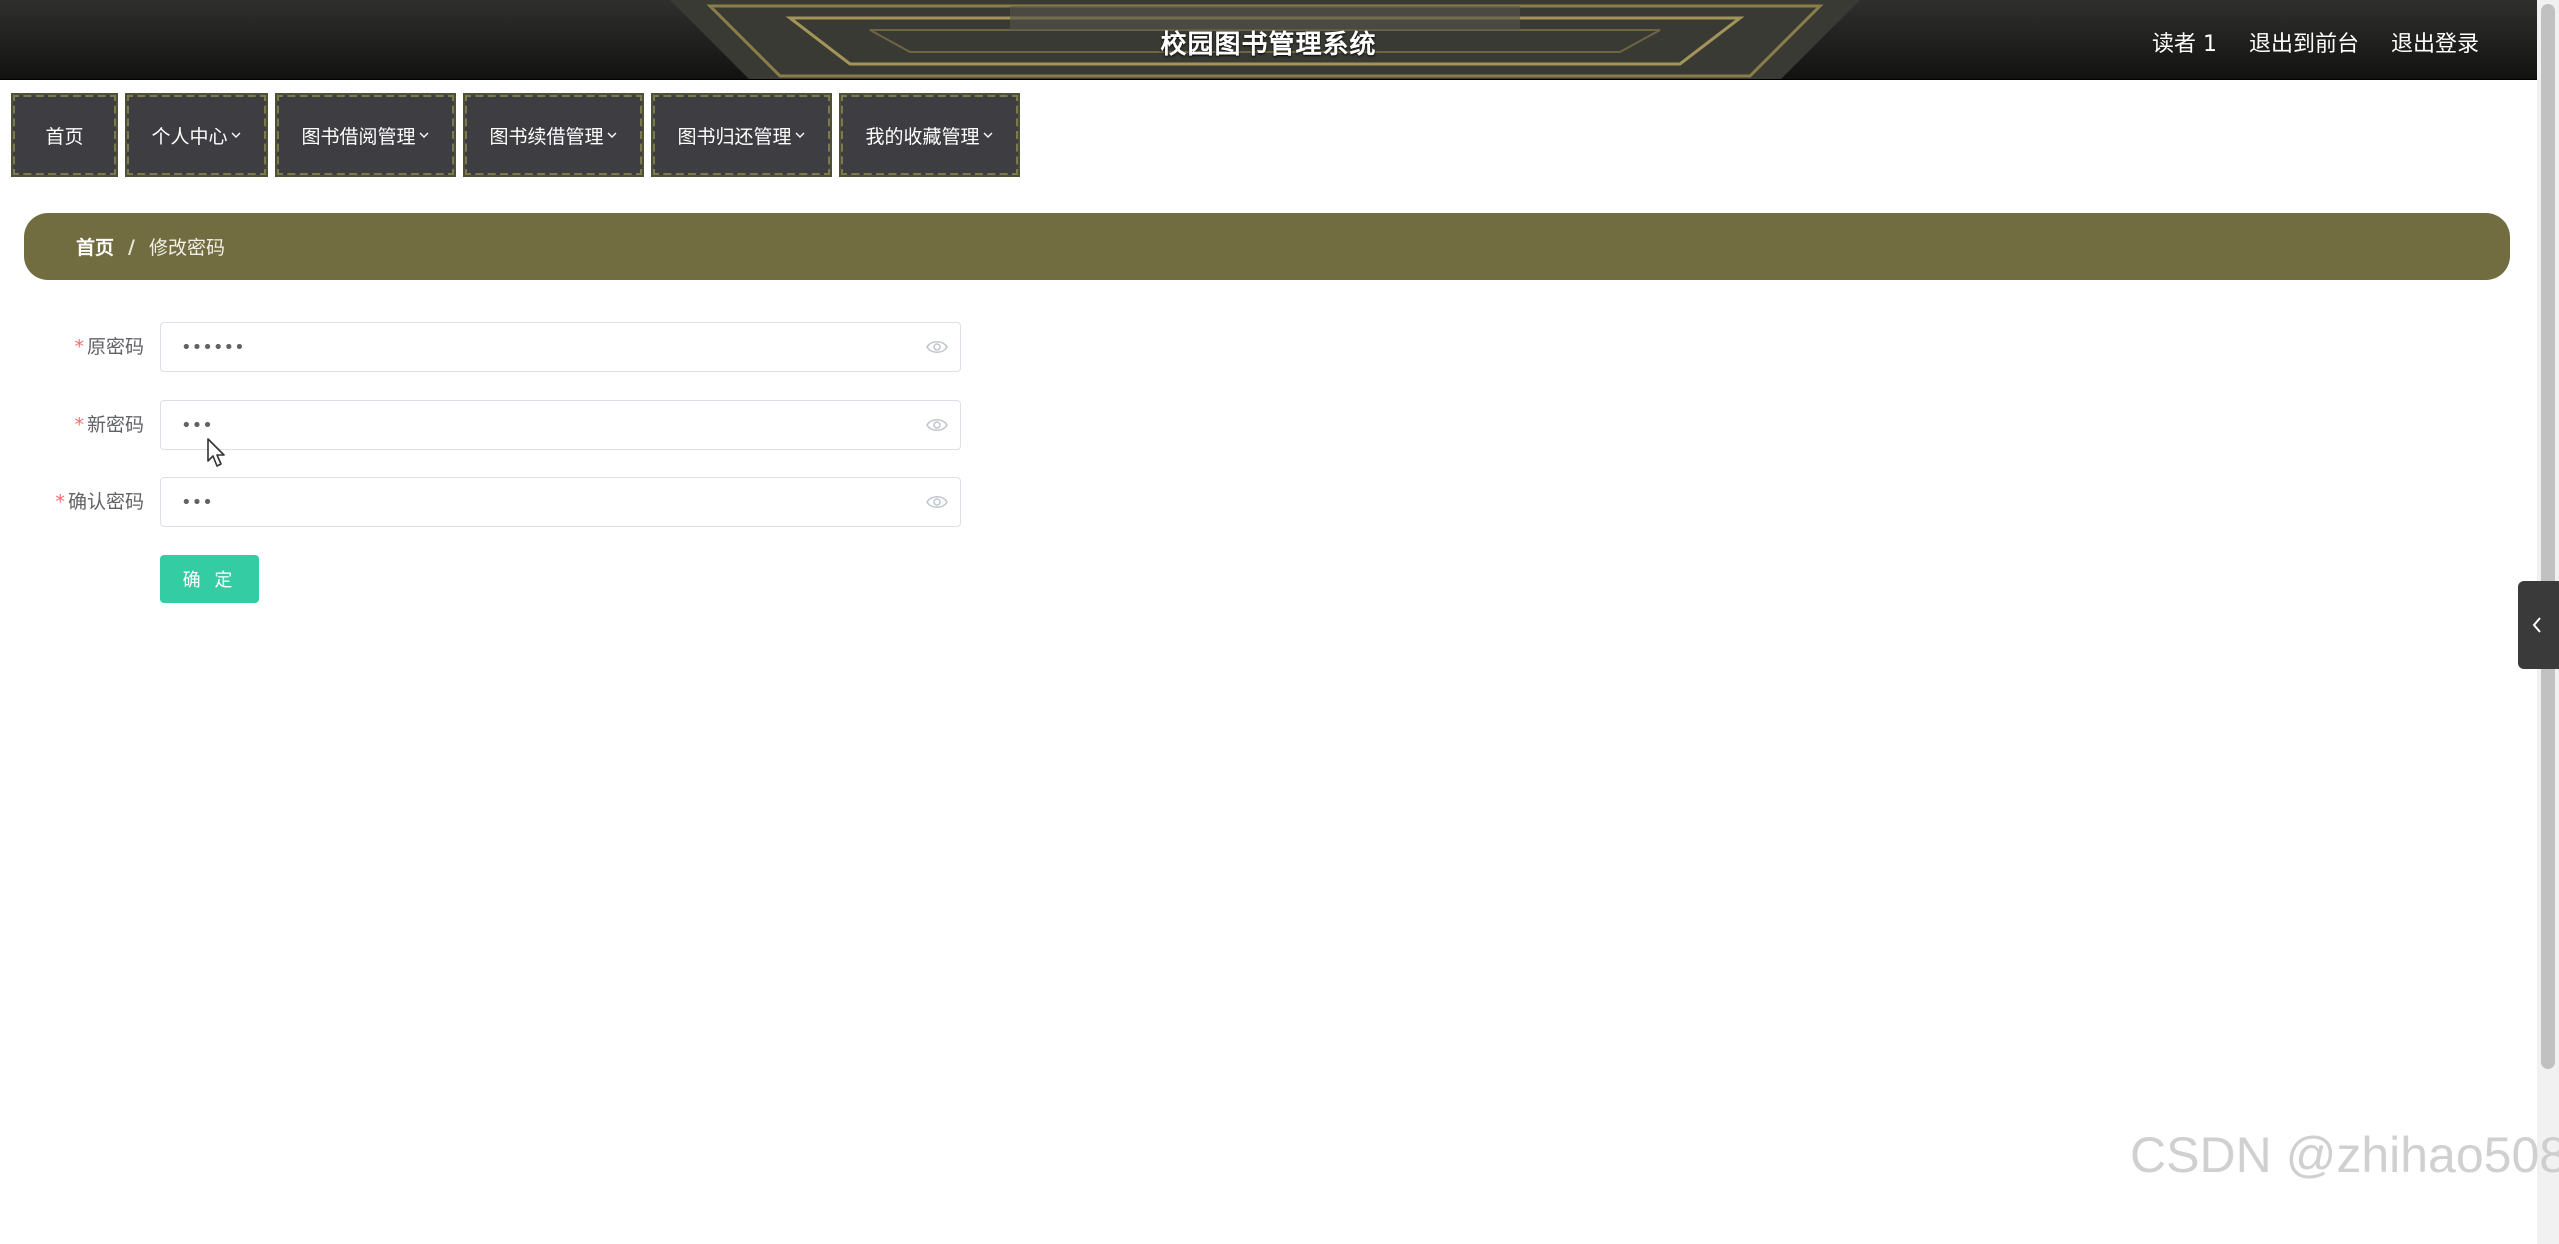 This screenshot has width=2559, height=1244. I want to click on confirm-button: 确 定, so click(209, 579).